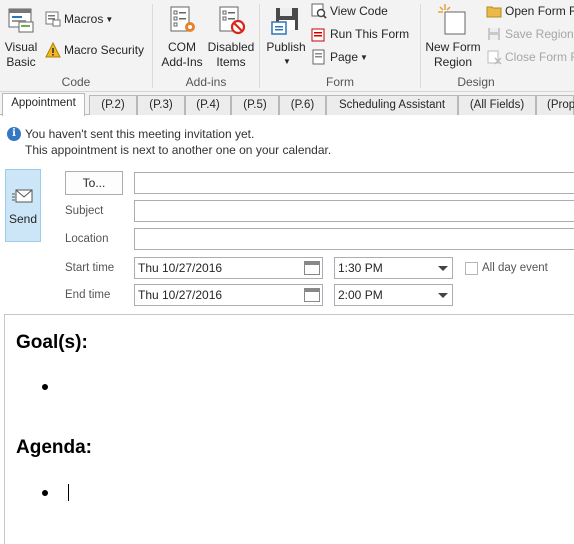 The height and width of the screenshot is (544, 574). Describe the element at coordinates (104, 50) in the screenshot. I see `macro-security-label: Macro Security` at that location.